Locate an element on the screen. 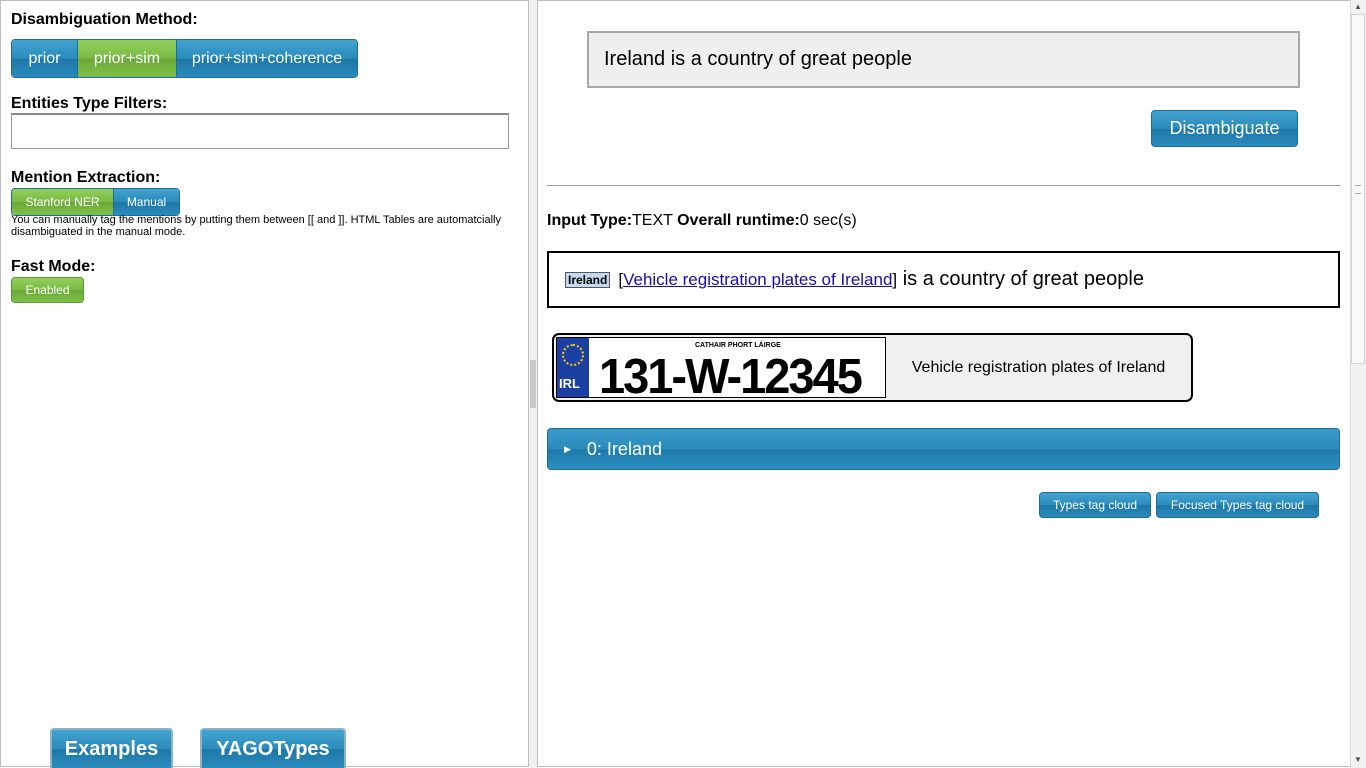  entity-link: Vehicle registration plates of Ireland is located at coordinates (757, 280).